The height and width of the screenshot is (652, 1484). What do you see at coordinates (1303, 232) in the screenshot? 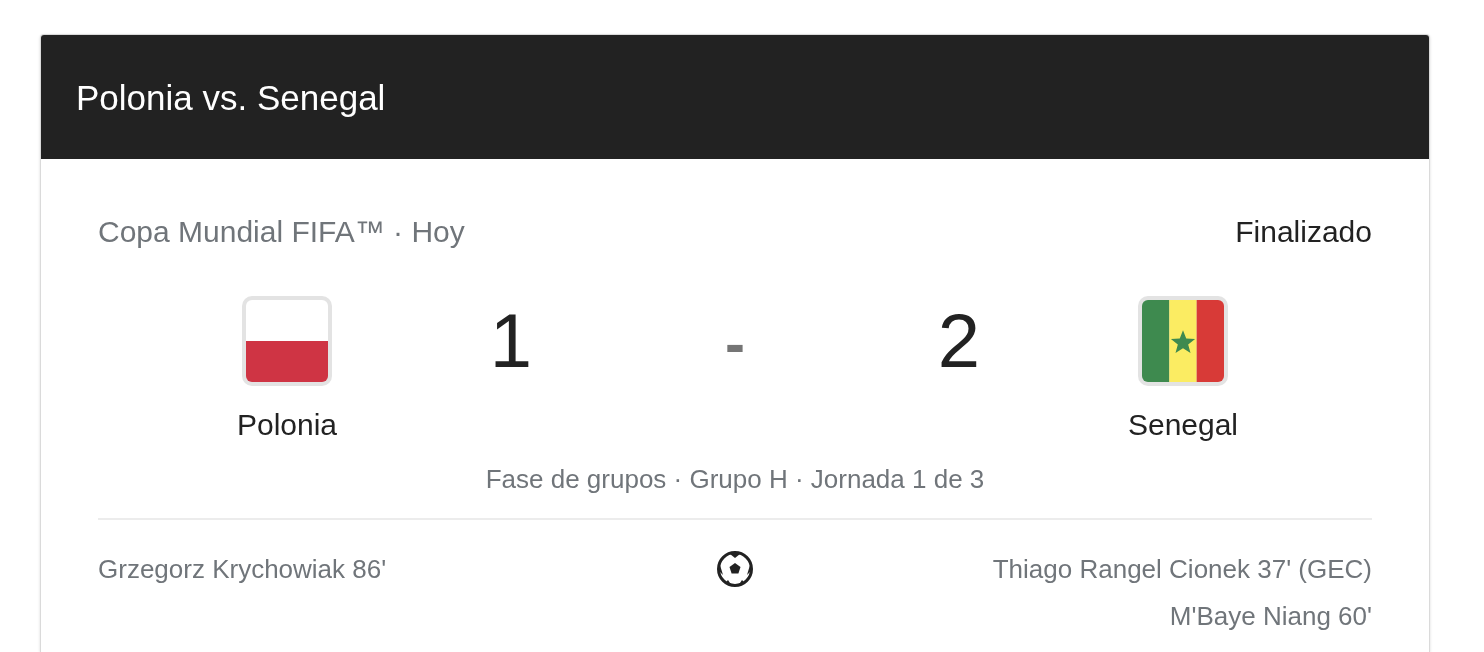
I see `match-status: Finalizado` at bounding box center [1303, 232].